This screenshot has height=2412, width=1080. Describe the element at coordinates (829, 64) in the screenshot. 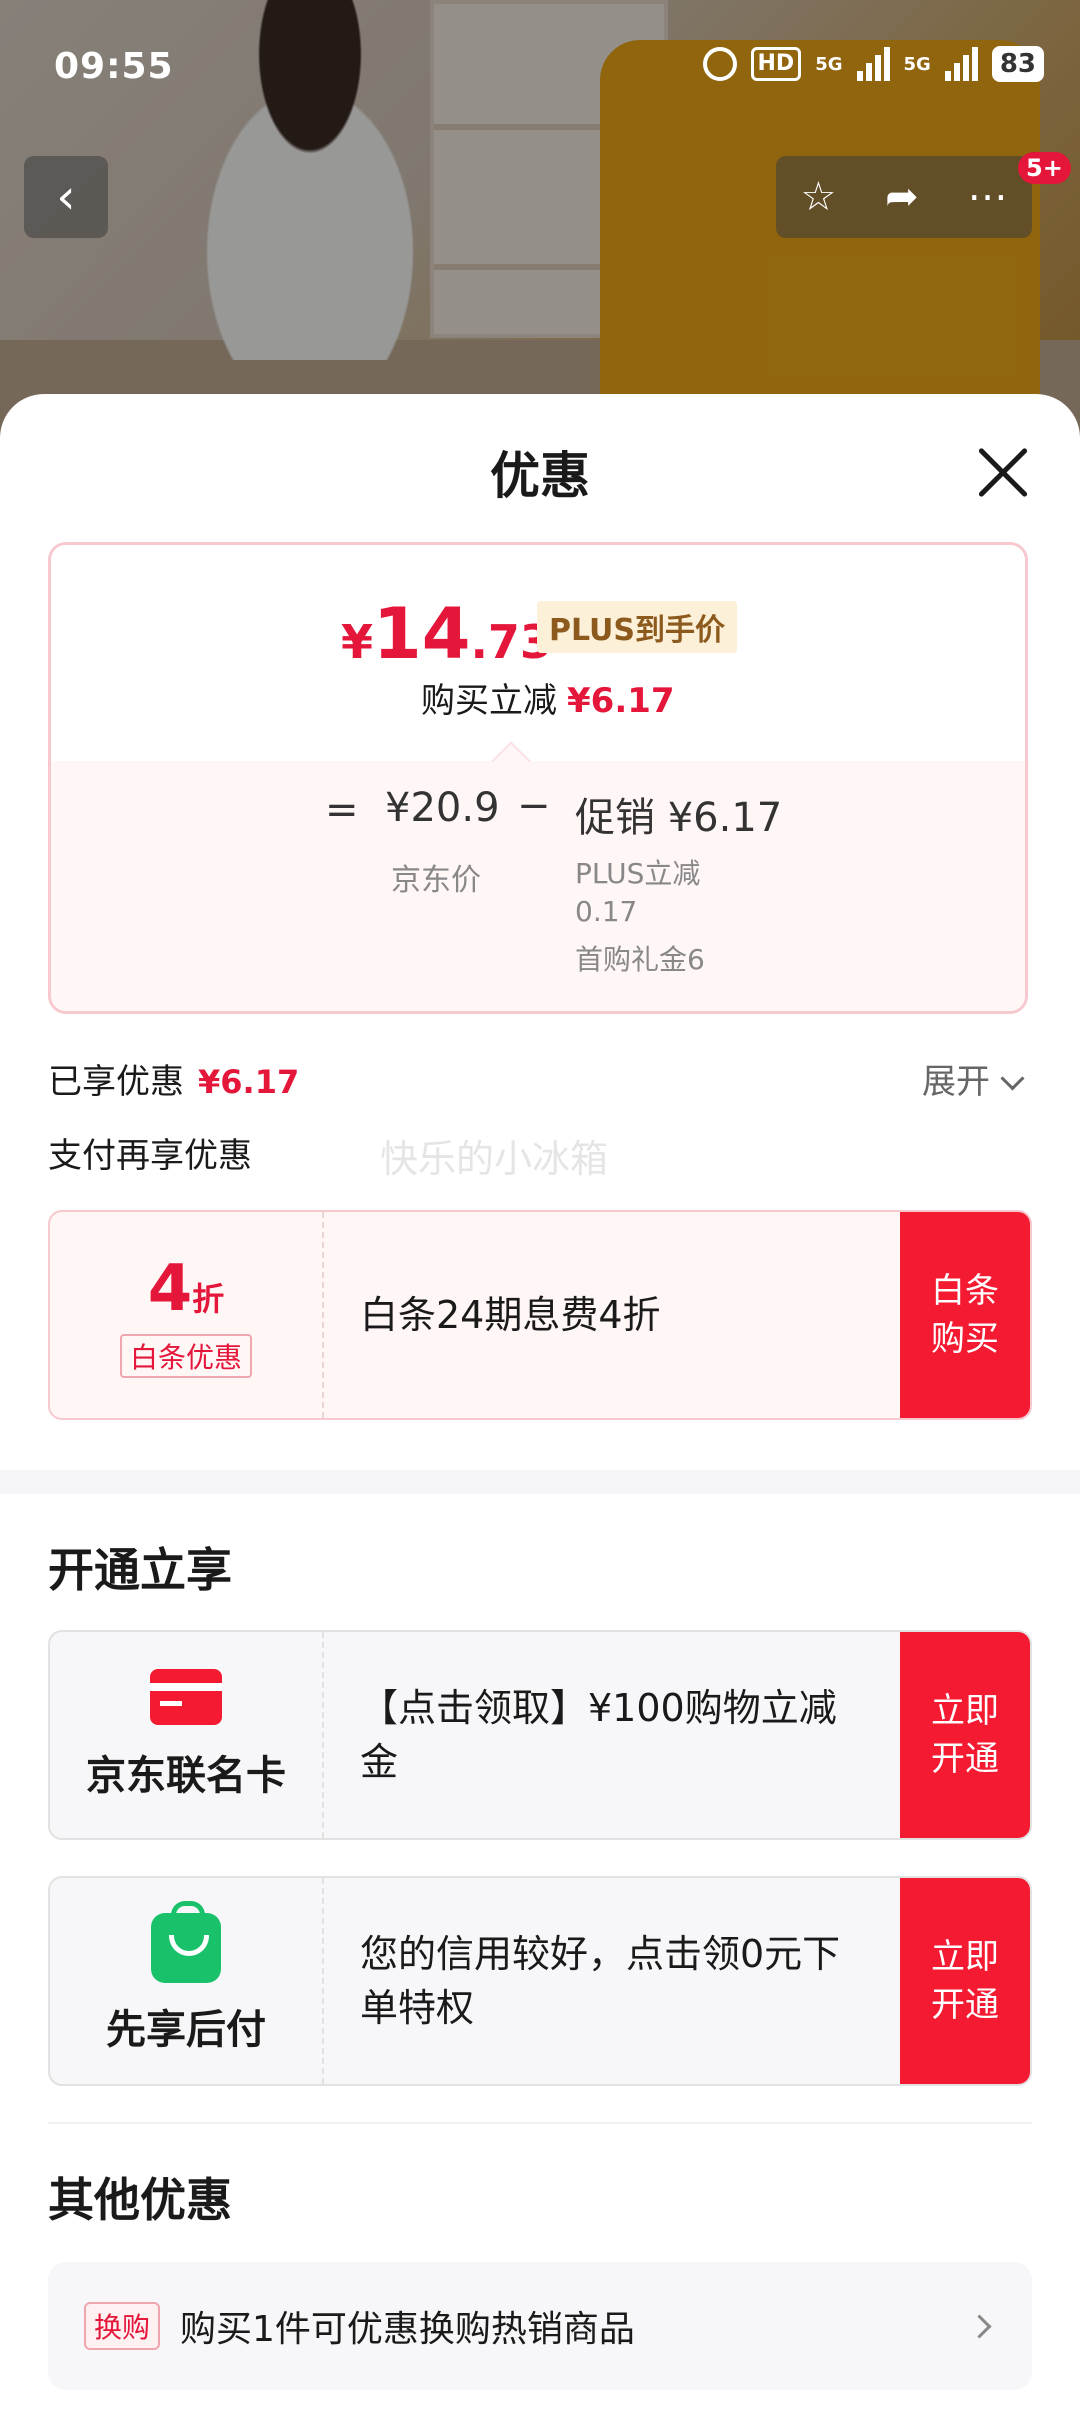

I see `network-label: 5G` at that location.